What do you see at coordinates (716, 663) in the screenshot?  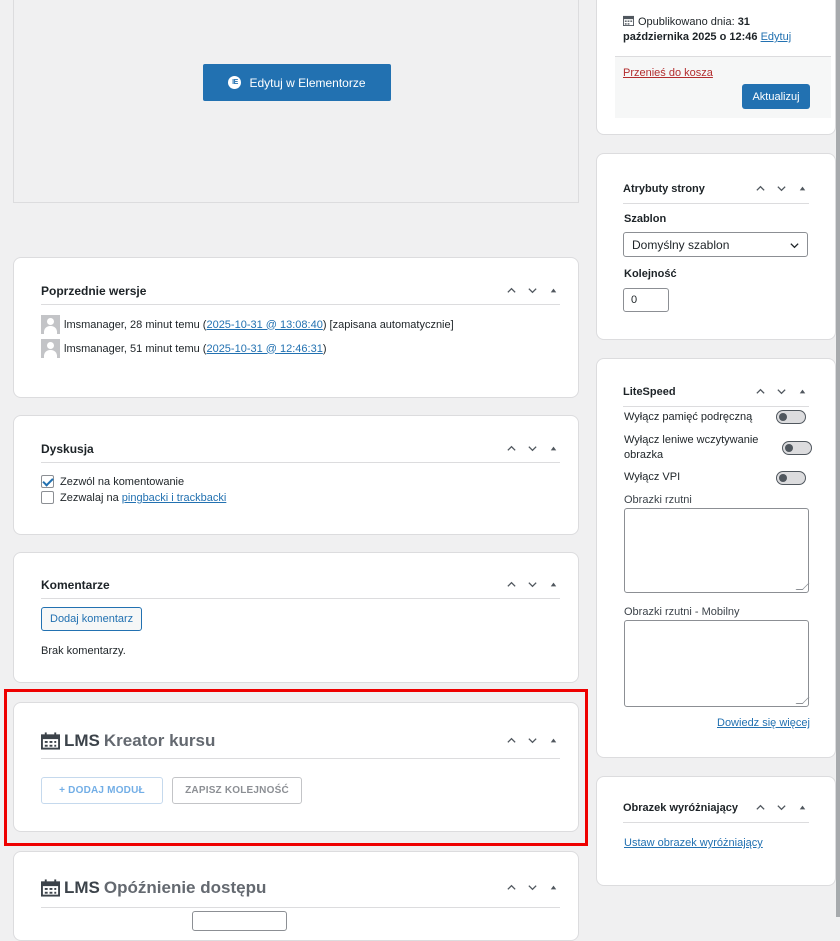 I see `viewport-images-mobile-textarea` at bounding box center [716, 663].